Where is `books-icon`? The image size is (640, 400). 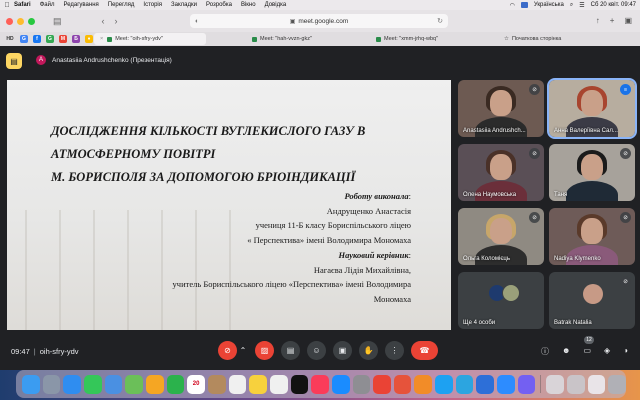 books-icon is located at coordinates (423, 384).